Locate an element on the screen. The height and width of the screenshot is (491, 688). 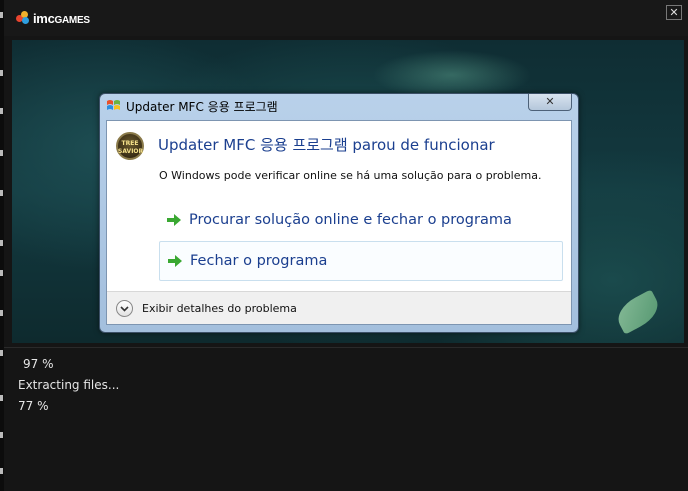
option-label: Fechar o programa is located at coordinates (259, 261).